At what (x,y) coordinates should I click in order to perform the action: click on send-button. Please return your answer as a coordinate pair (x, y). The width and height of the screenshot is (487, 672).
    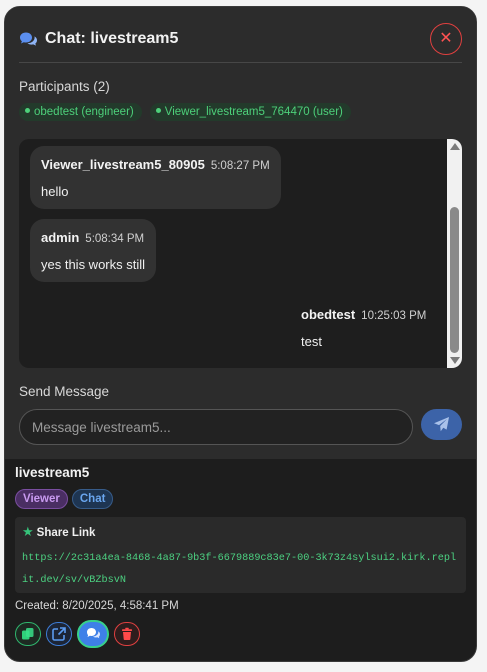
    Looking at the image, I should click on (441, 424).